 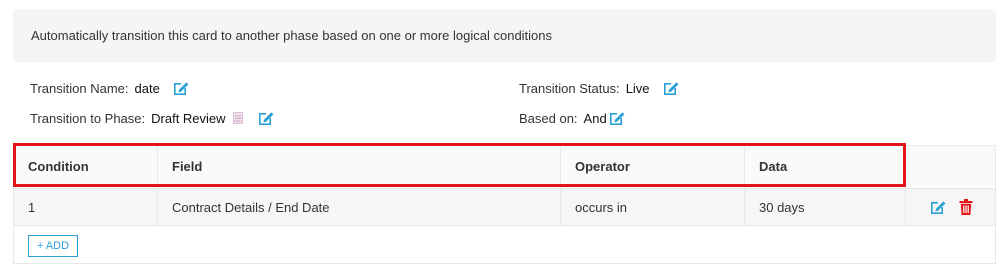 I want to click on document-icon, so click(x=237, y=118).